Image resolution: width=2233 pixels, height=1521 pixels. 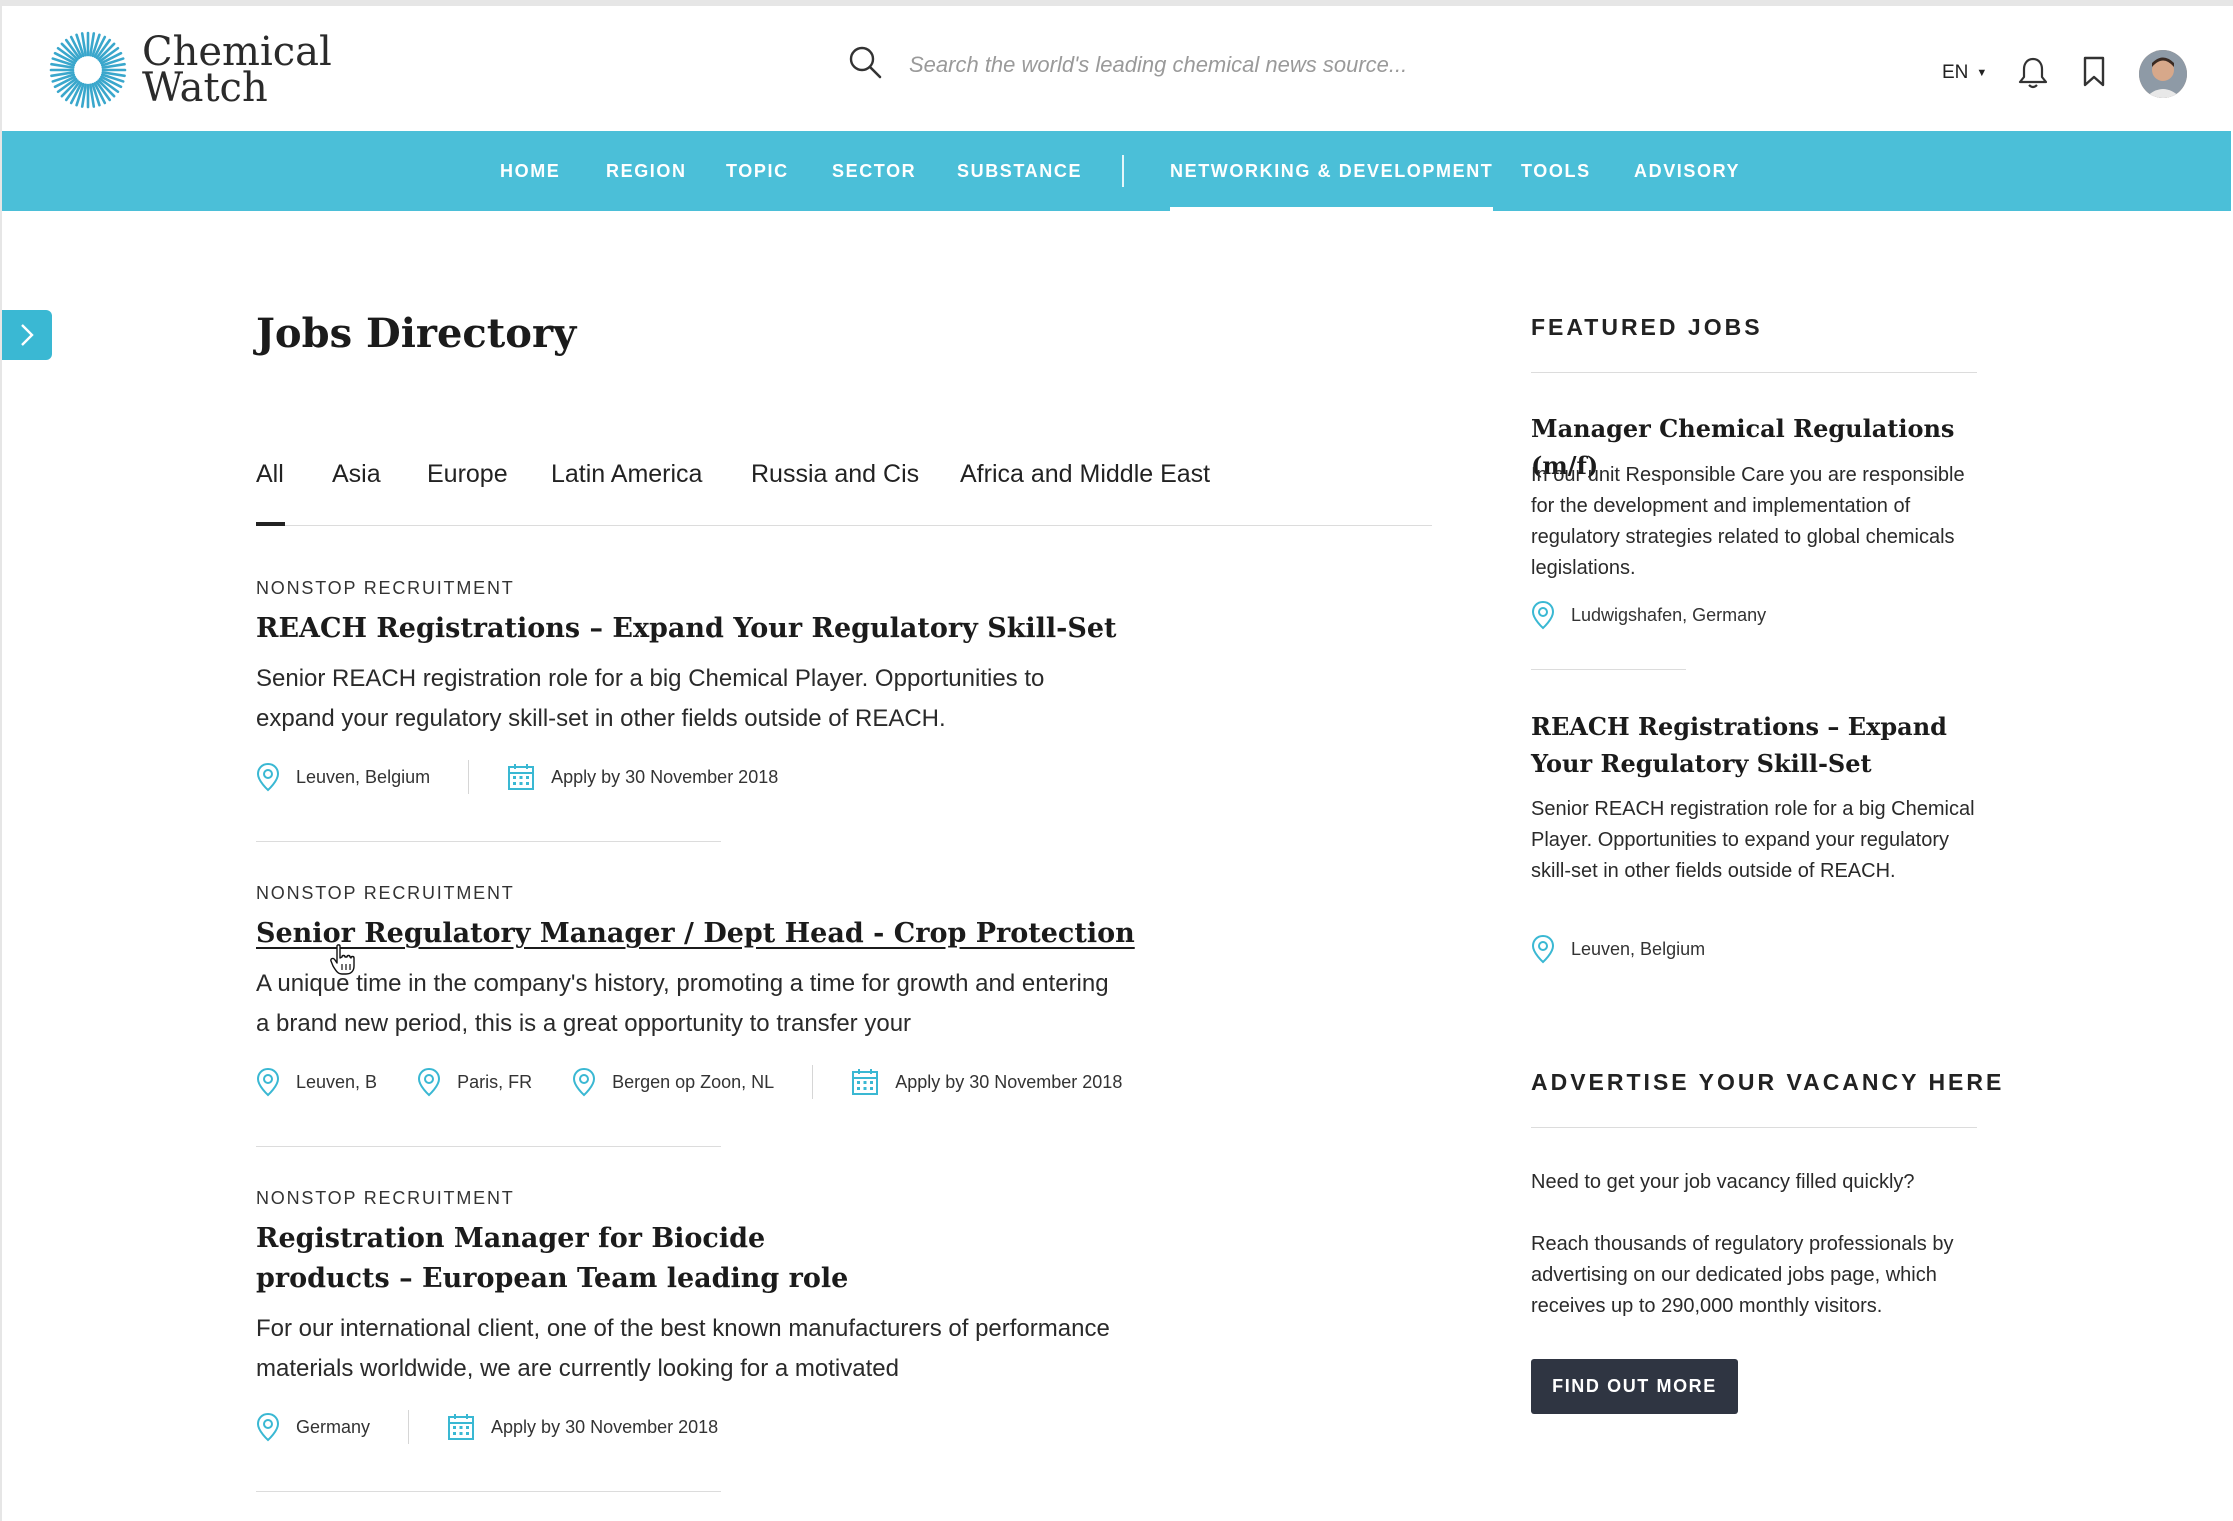 What do you see at coordinates (2094, 72) in the screenshot?
I see `bookmark-icon` at bounding box center [2094, 72].